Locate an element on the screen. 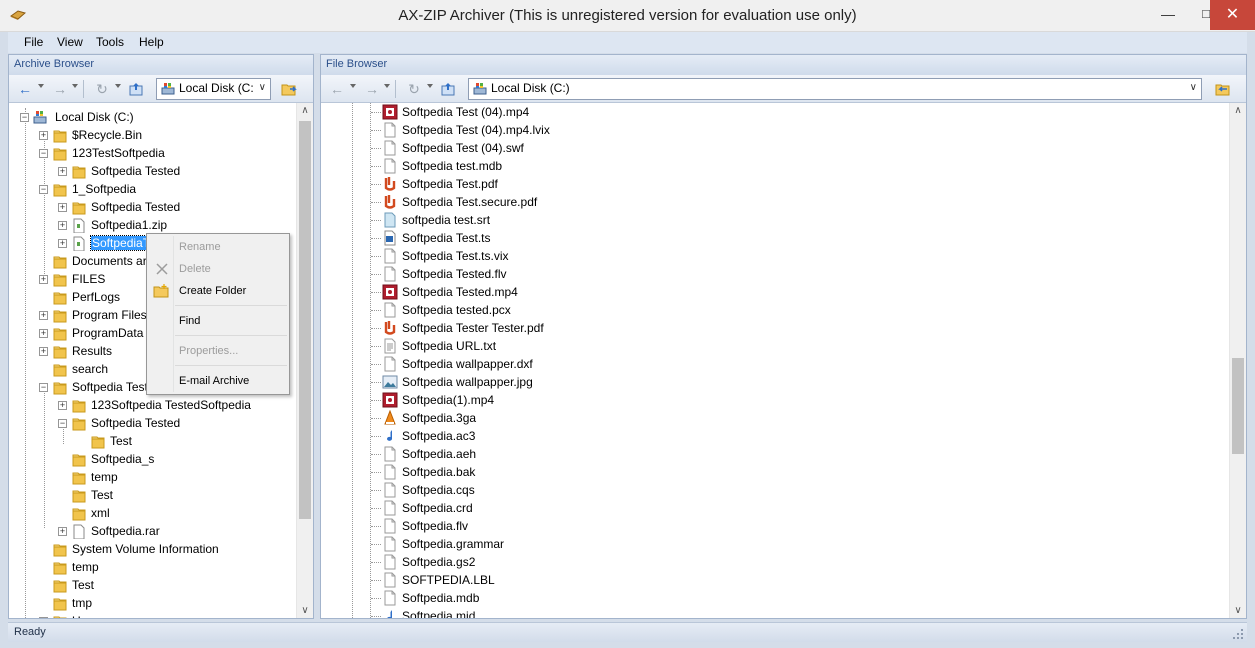  file-list-item: Softpedia.flv is located at coordinates (775, 526).